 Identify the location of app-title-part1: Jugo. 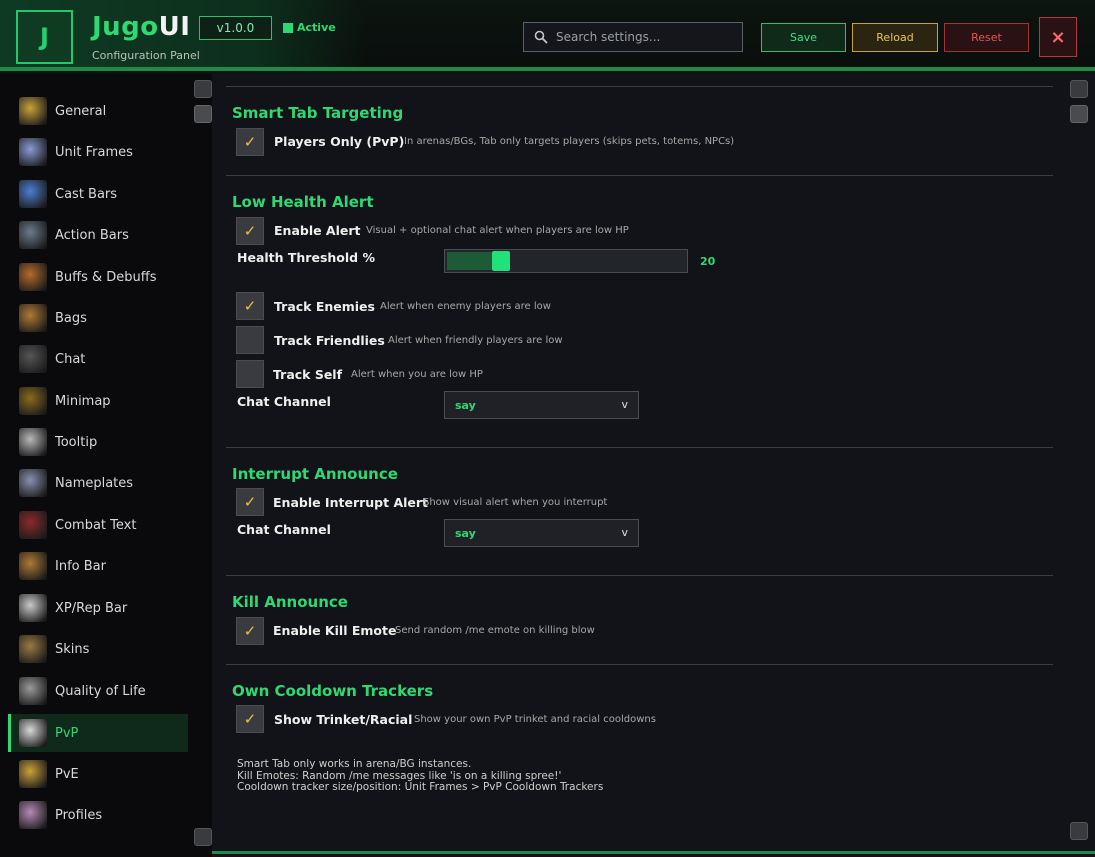
(125, 27).